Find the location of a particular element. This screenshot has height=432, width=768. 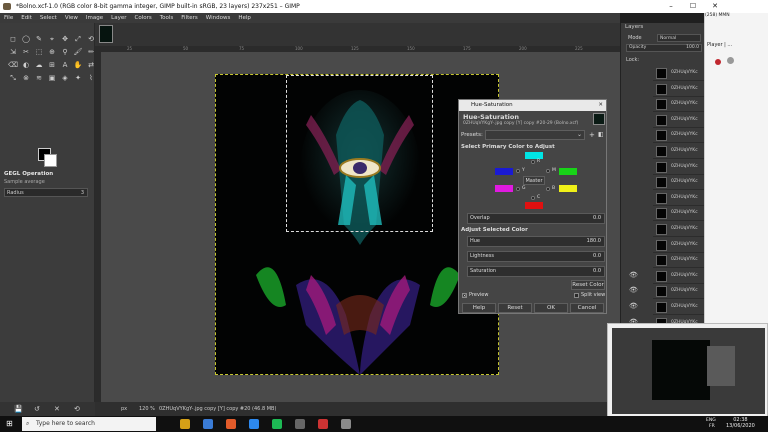

swatch-blue is located at coordinates (568, 188).